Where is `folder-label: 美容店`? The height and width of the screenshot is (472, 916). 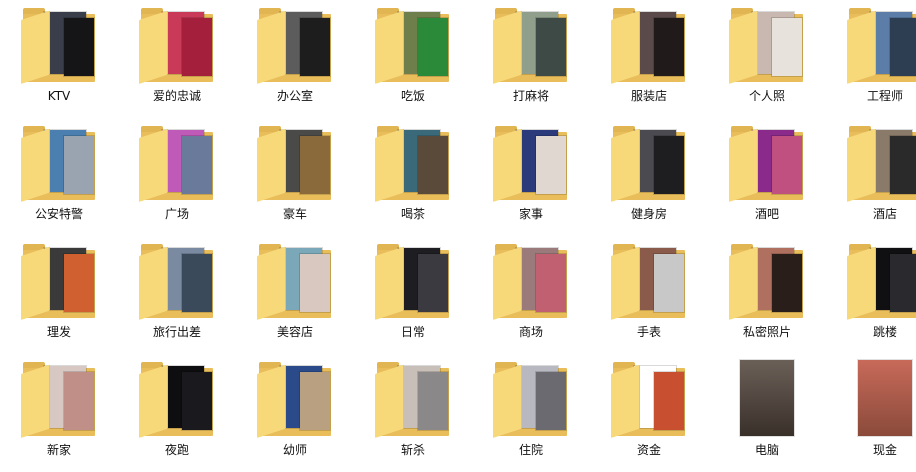 folder-label: 美容店 is located at coordinates (294, 332).